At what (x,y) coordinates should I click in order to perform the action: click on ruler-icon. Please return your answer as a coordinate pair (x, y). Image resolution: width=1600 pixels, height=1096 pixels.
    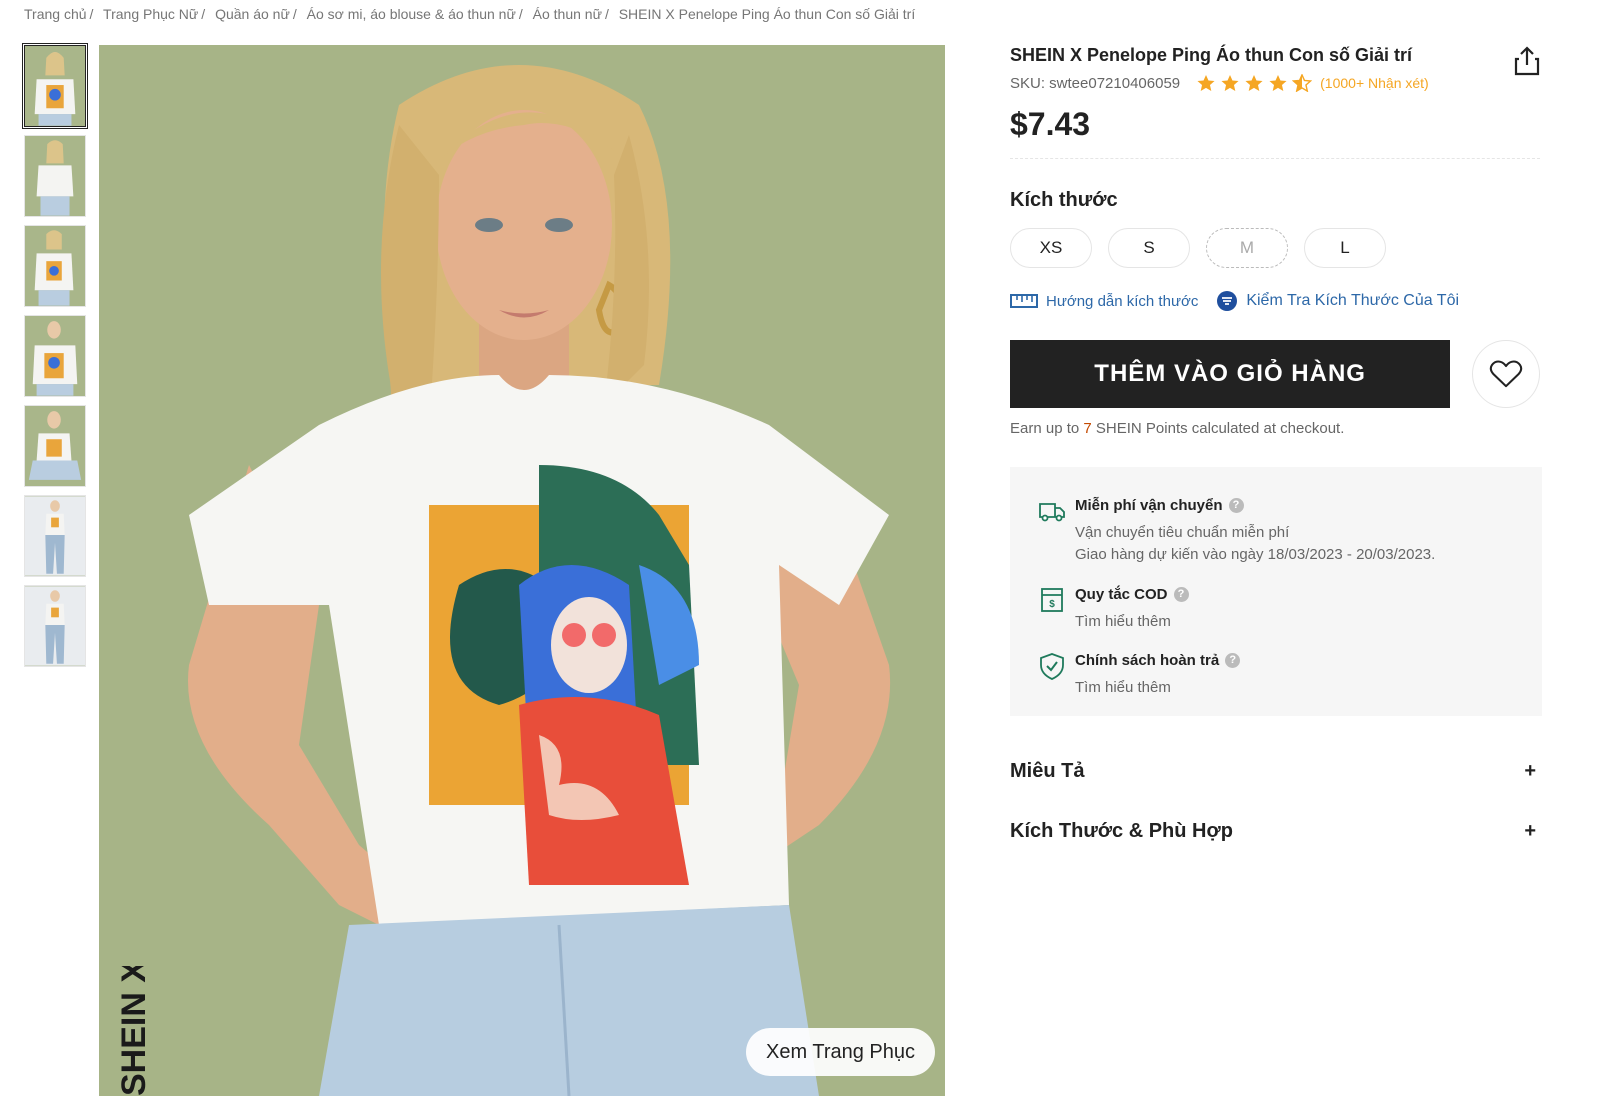
    Looking at the image, I should click on (1024, 301).